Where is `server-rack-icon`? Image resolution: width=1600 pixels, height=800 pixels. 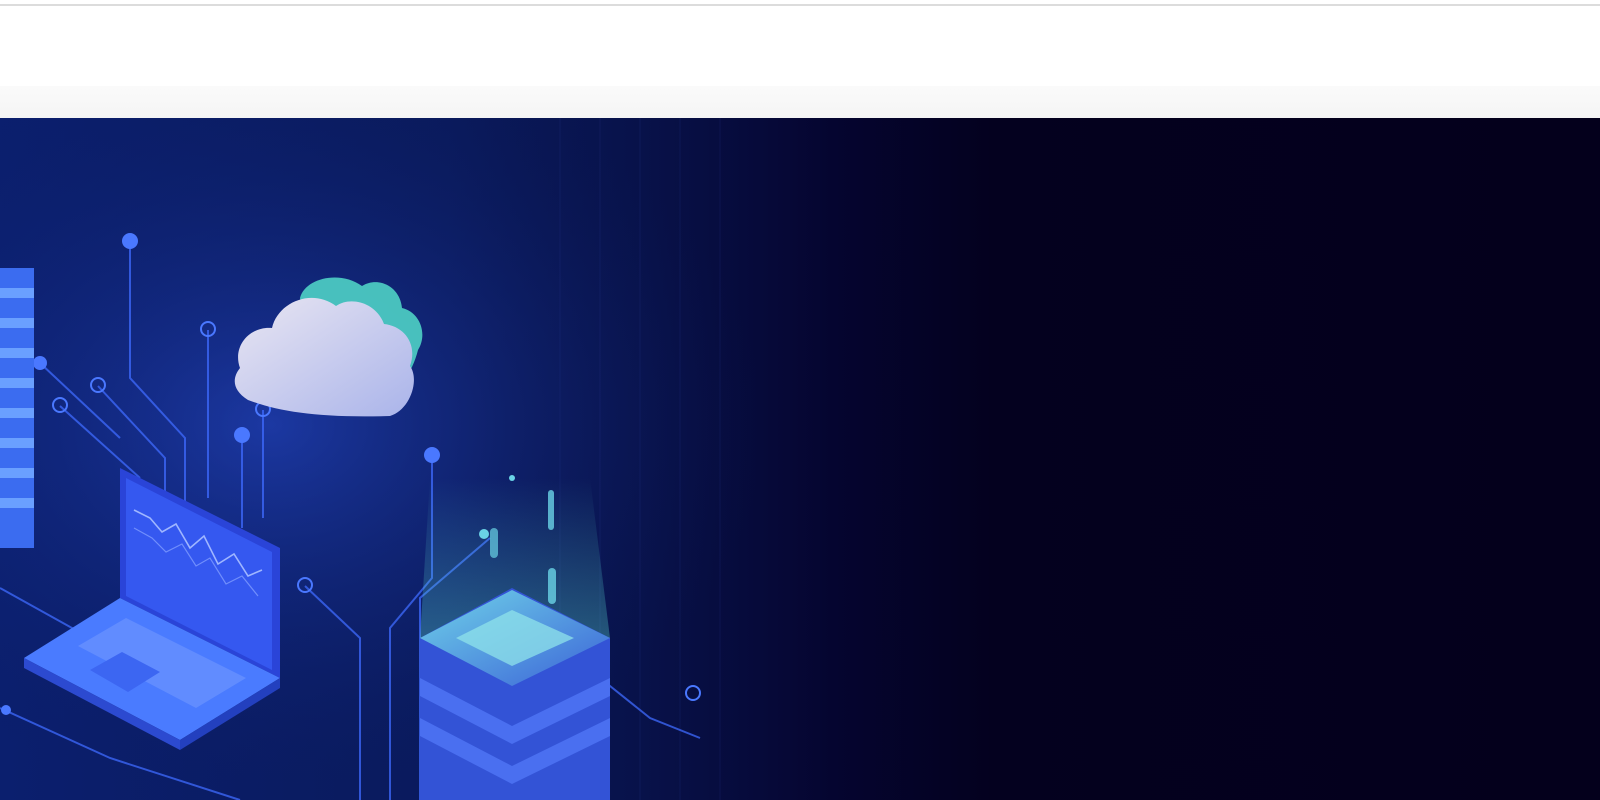 server-rack-icon is located at coordinates (17, 408).